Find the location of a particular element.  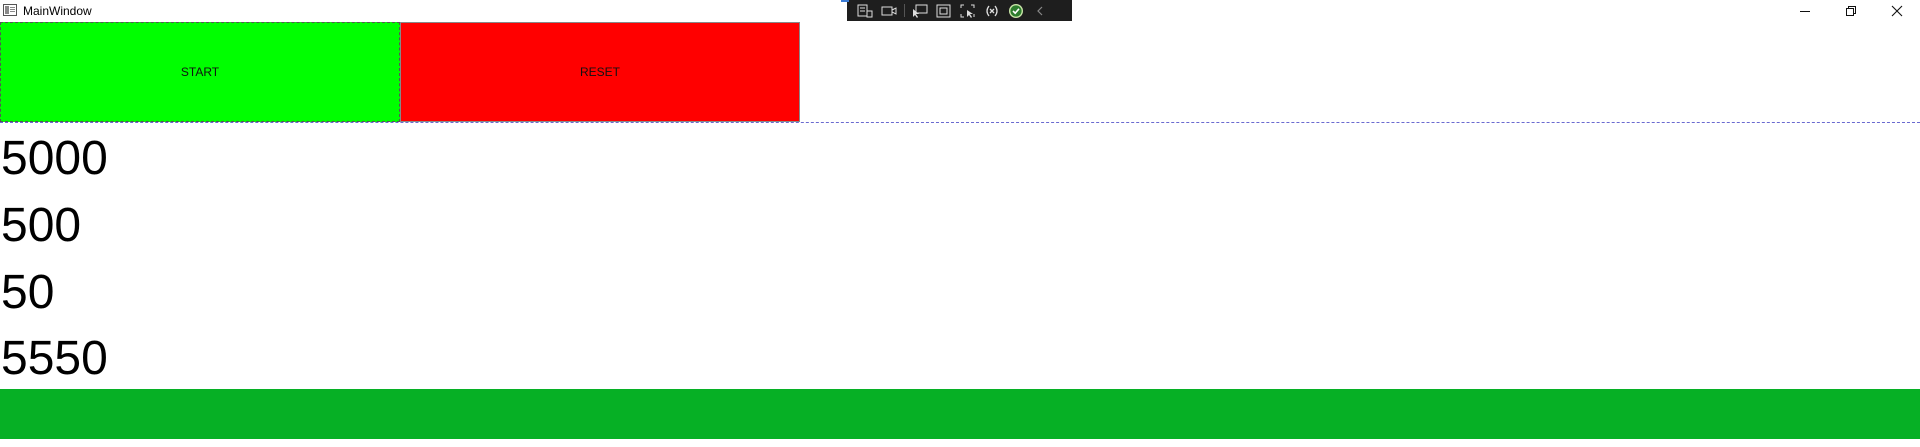

start-button-label: START is located at coordinates (200, 72).